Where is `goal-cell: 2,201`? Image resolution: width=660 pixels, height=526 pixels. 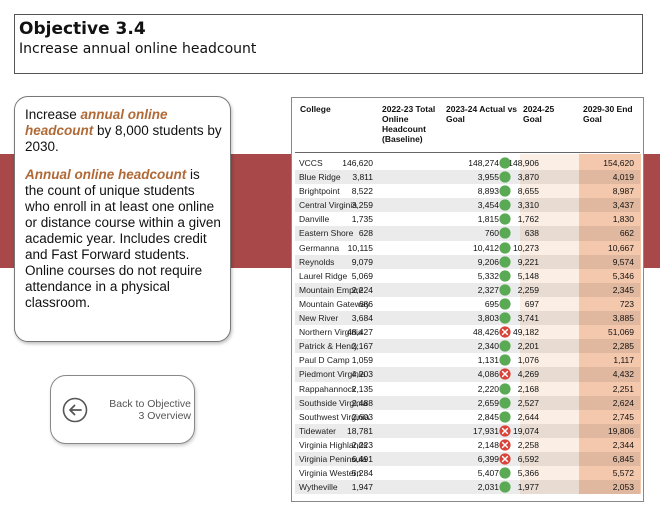 goal-cell: 2,201 is located at coordinates (528, 346).